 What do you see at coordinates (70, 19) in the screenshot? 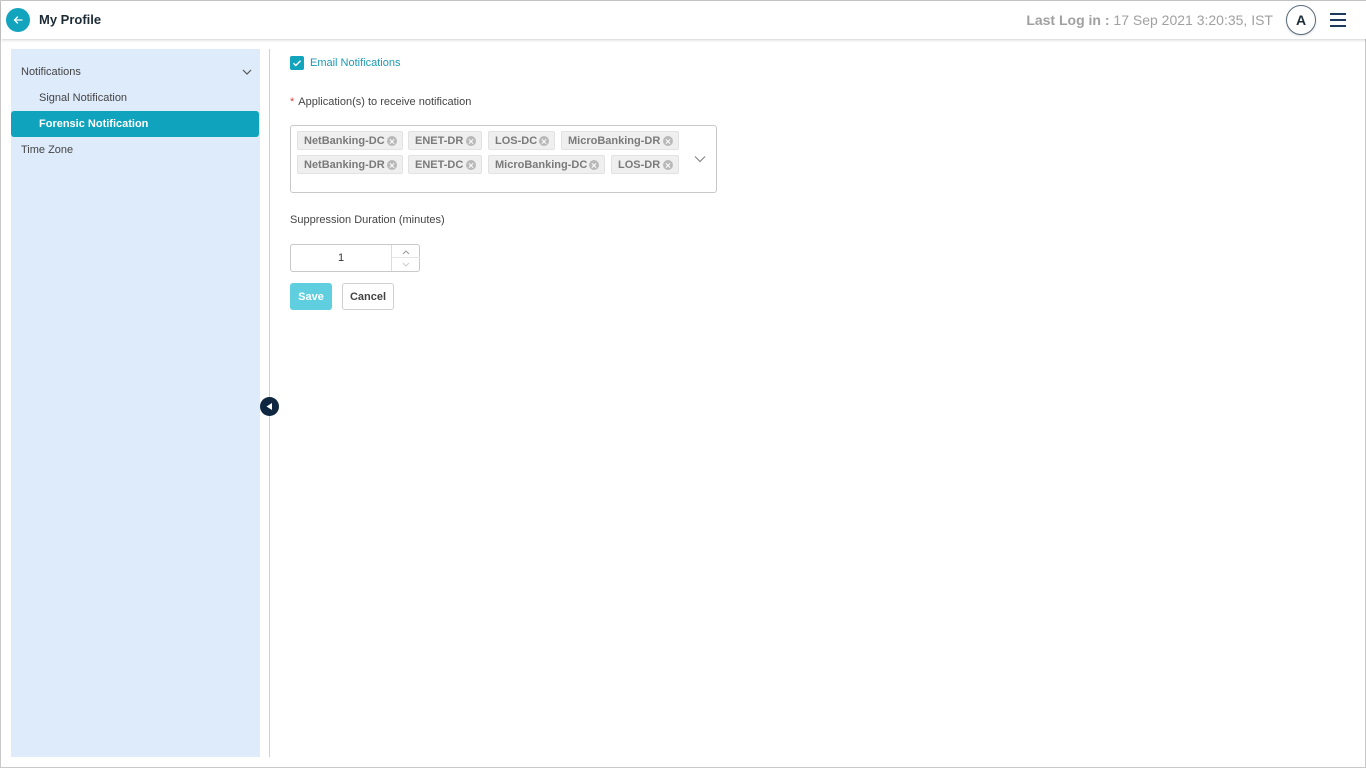
I see `page-title: My Profile` at bounding box center [70, 19].